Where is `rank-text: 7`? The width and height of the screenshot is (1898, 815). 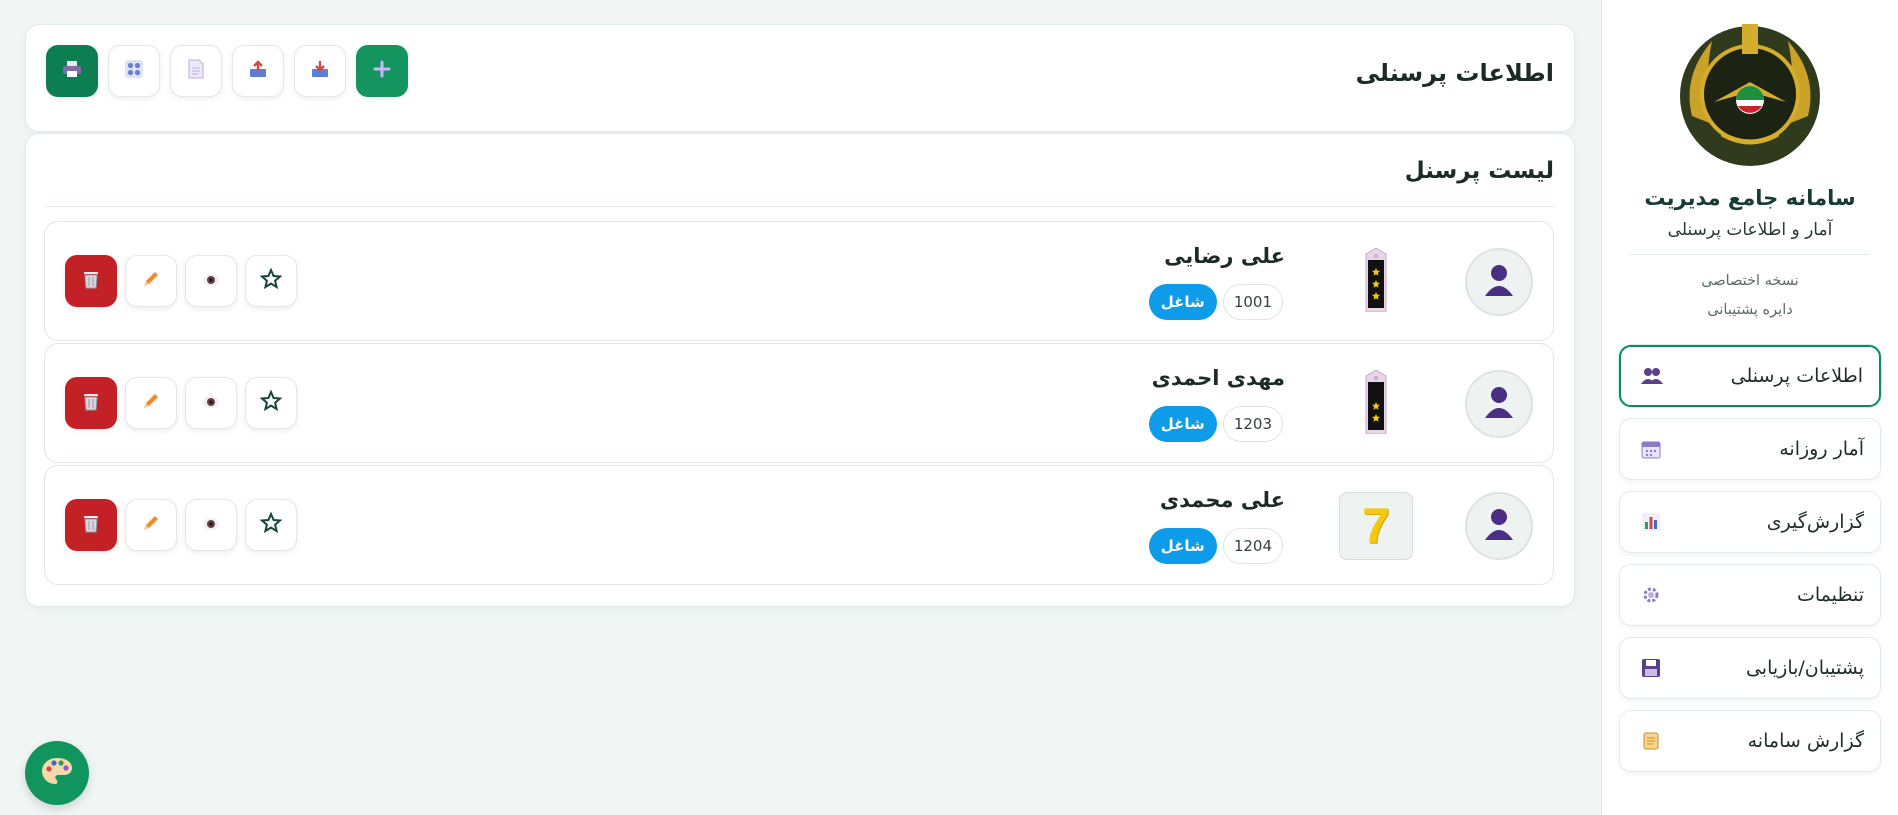 rank-text: 7 is located at coordinates (1376, 526).